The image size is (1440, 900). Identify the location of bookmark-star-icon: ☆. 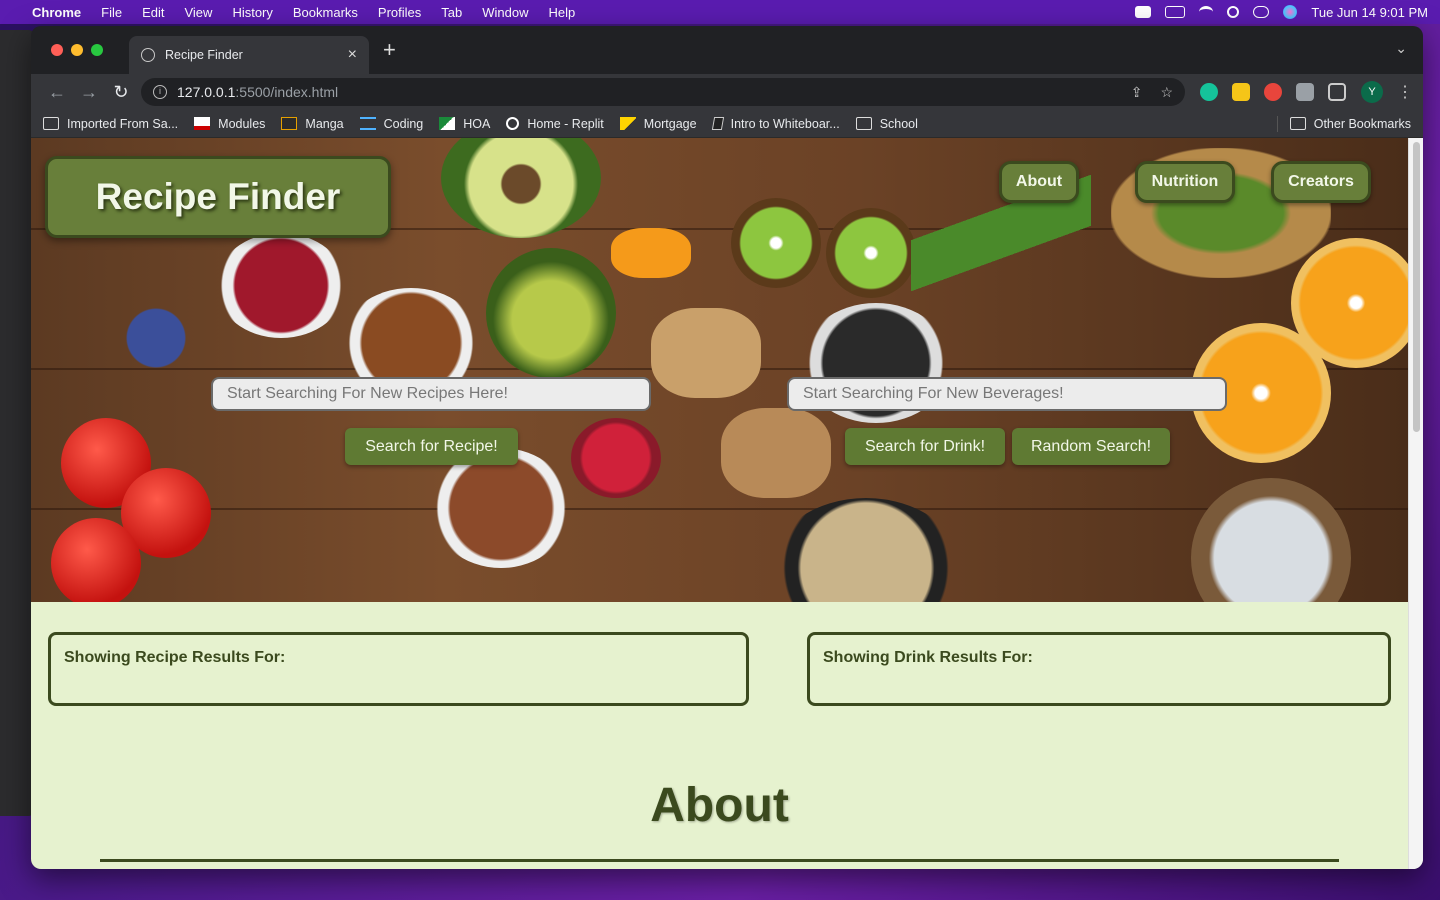
(1166, 92).